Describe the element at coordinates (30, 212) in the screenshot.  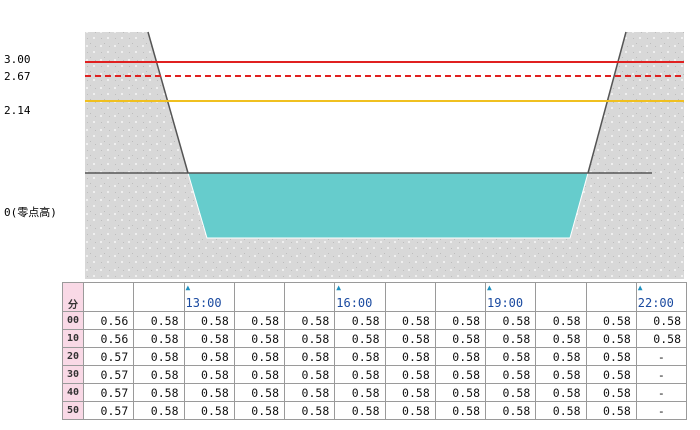
I see `level-label-zero: 0(零点高)` at that location.